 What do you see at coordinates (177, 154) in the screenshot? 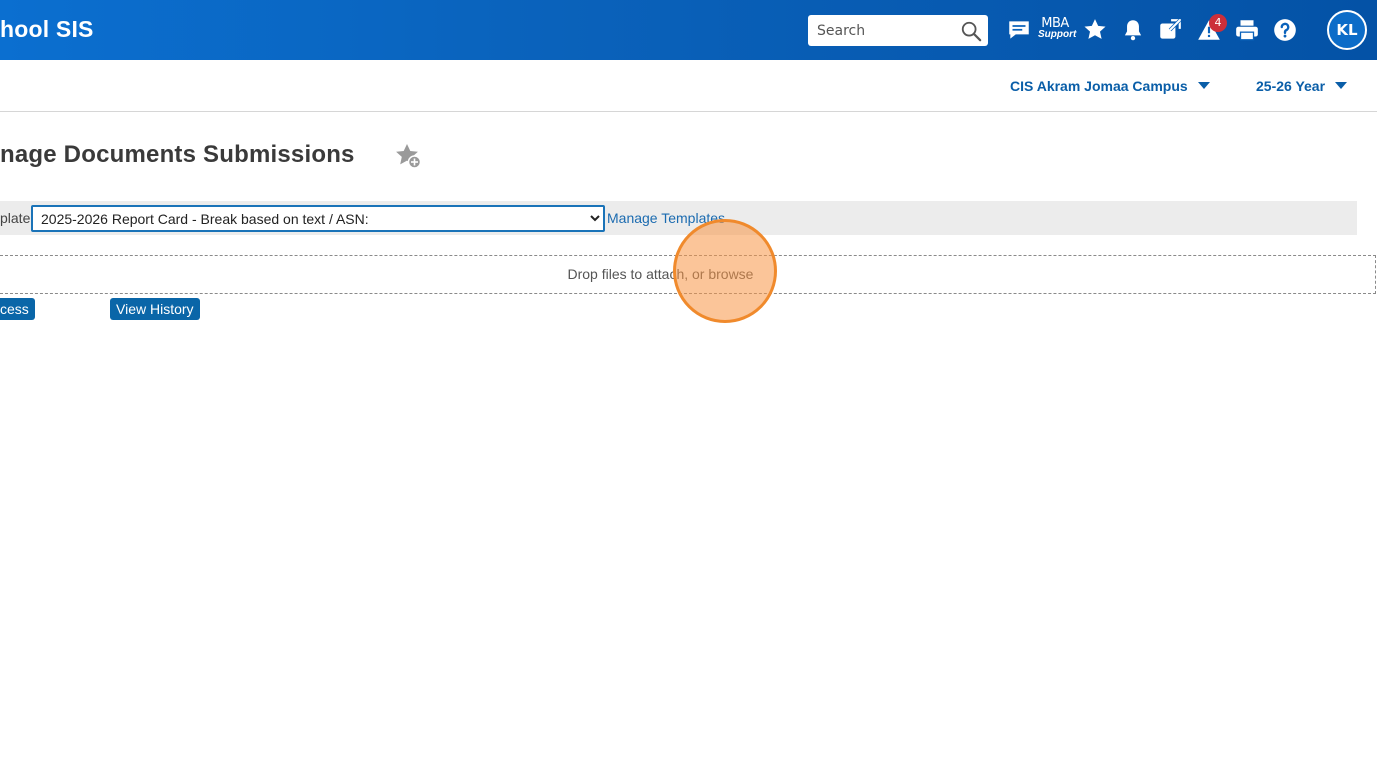
I see `page-title: nage Documents Submissions` at bounding box center [177, 154].